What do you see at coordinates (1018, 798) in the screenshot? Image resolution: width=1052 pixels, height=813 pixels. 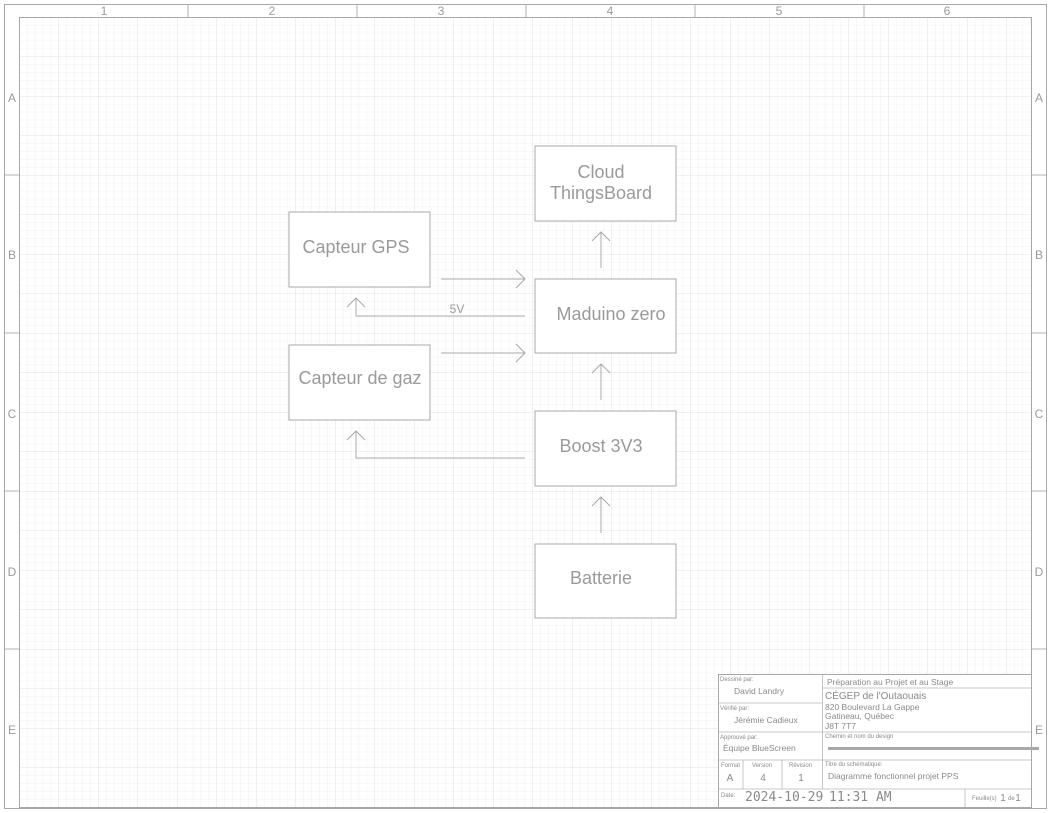 I see `sheet-total: 1` at bounding box center [1018, 798].